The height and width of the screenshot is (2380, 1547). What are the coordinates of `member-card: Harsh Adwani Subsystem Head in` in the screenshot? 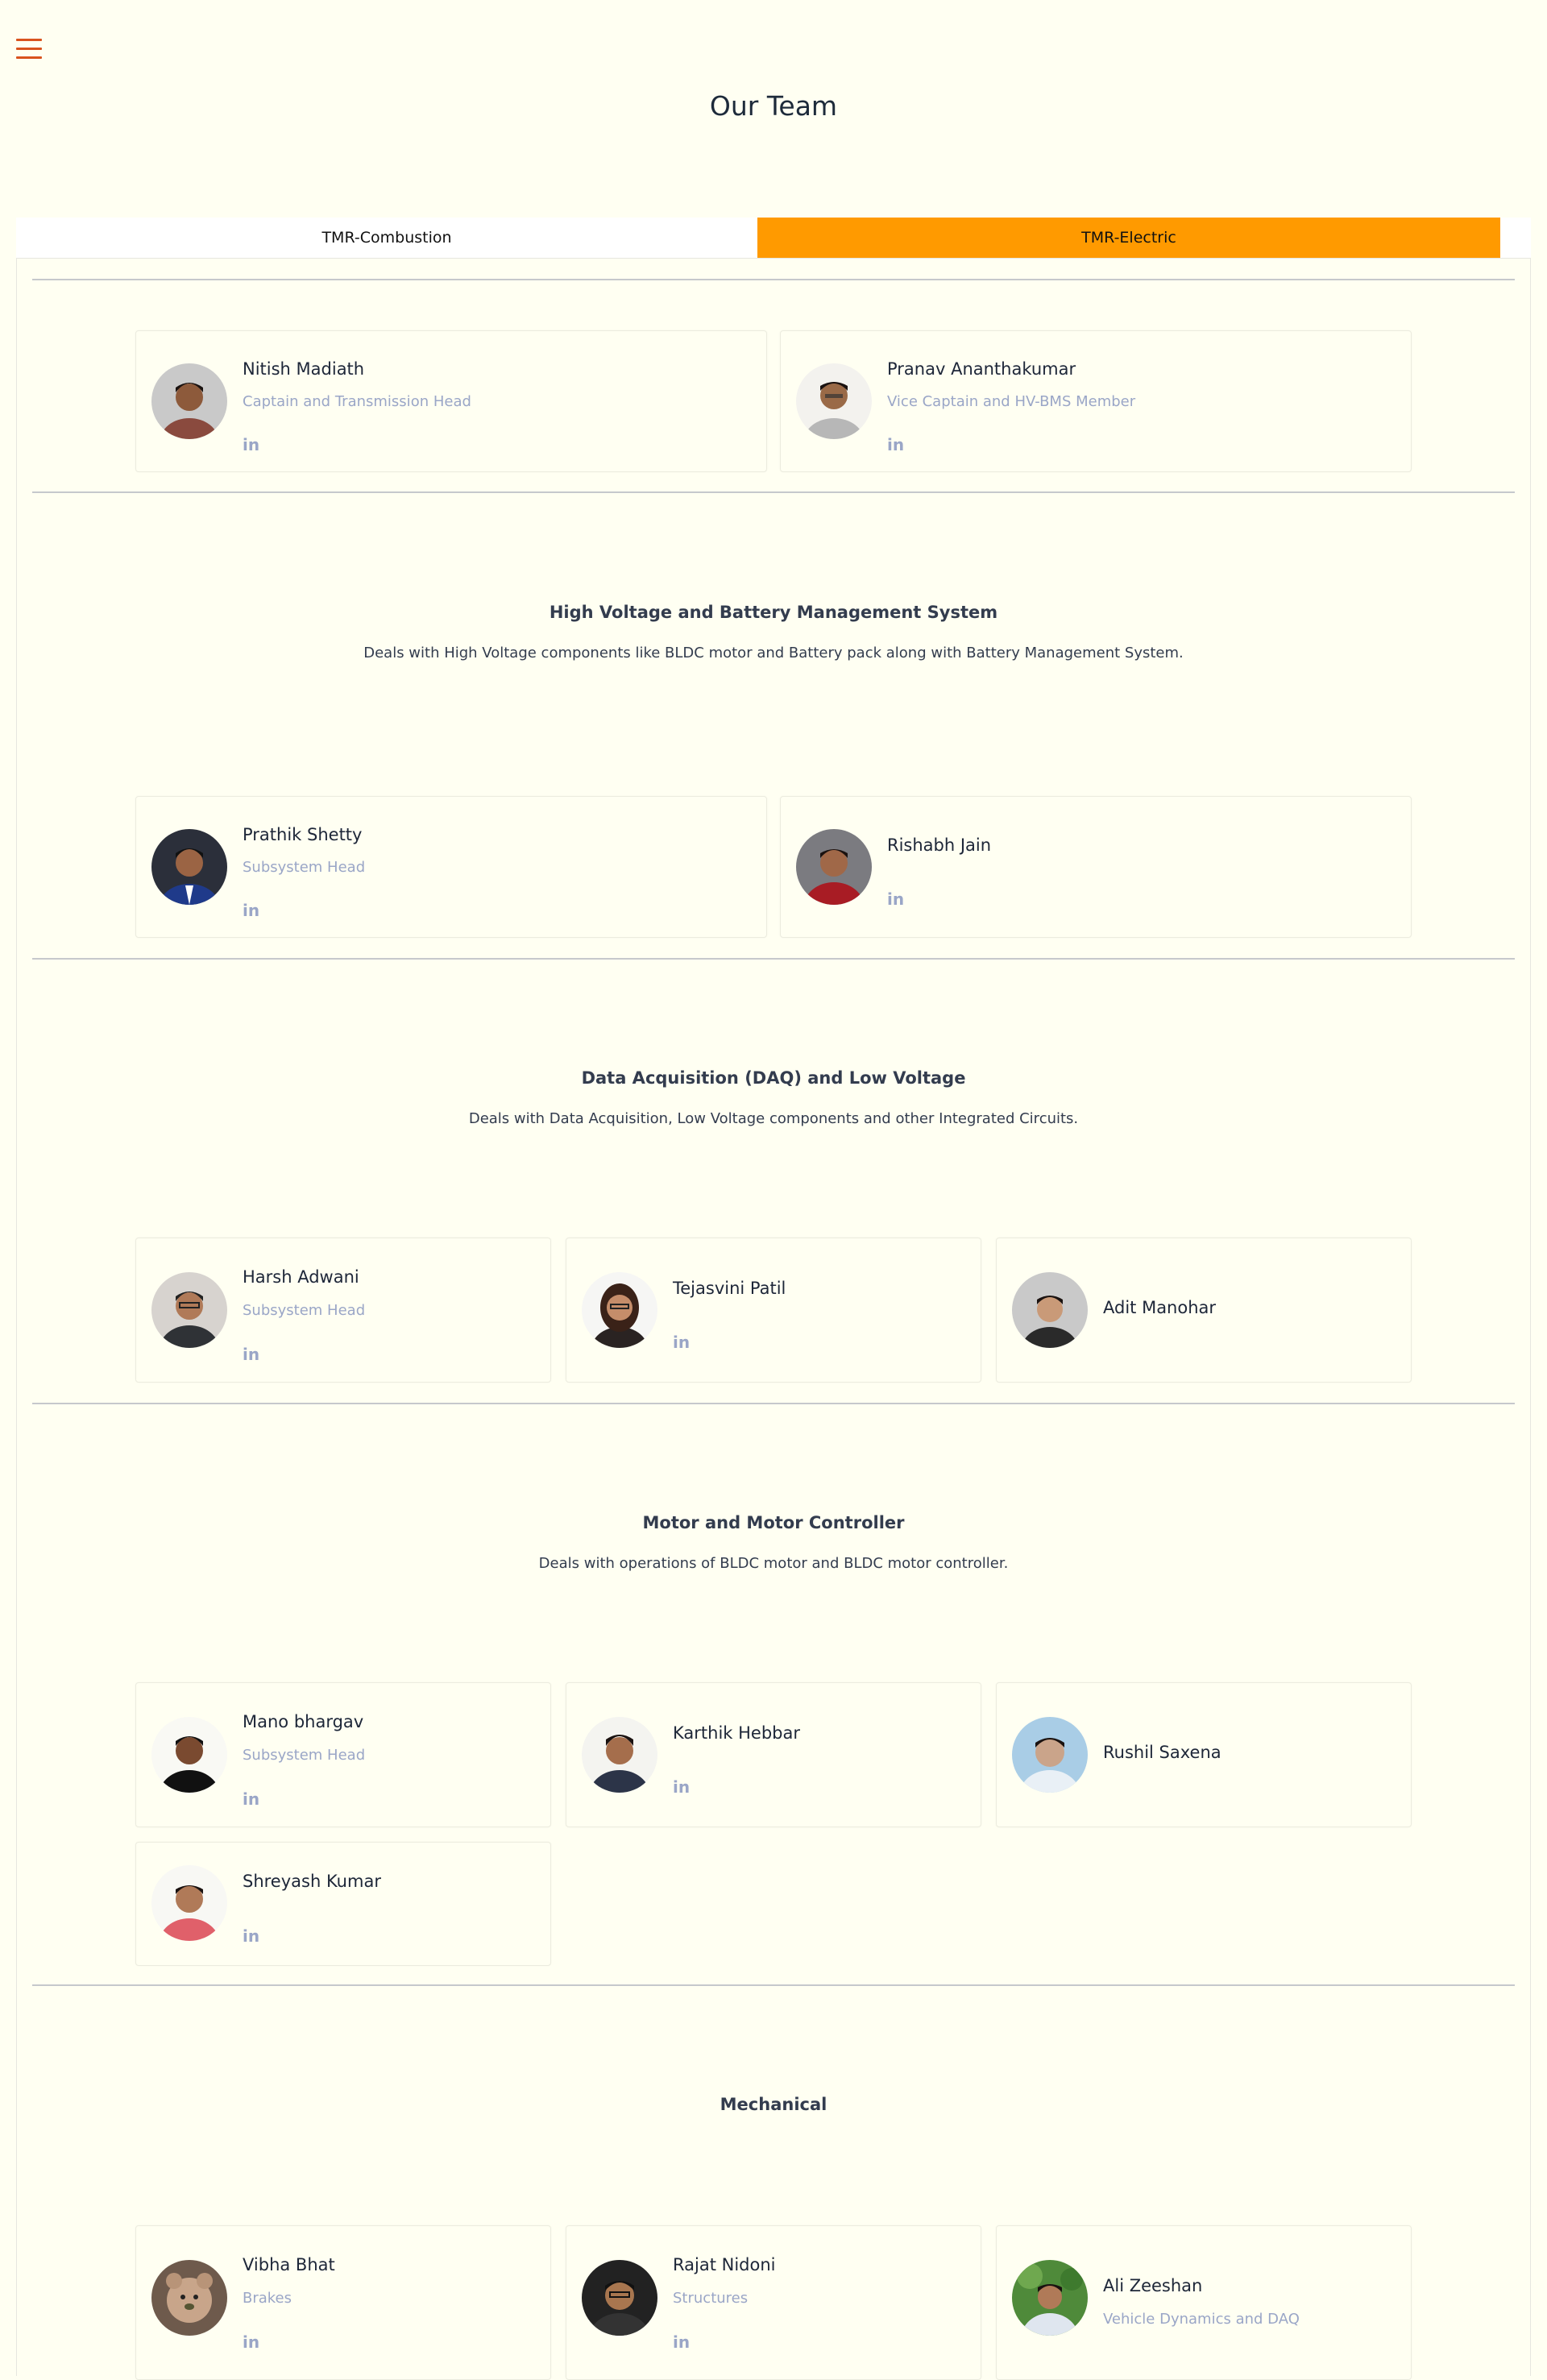 It's located at (343, 1310).